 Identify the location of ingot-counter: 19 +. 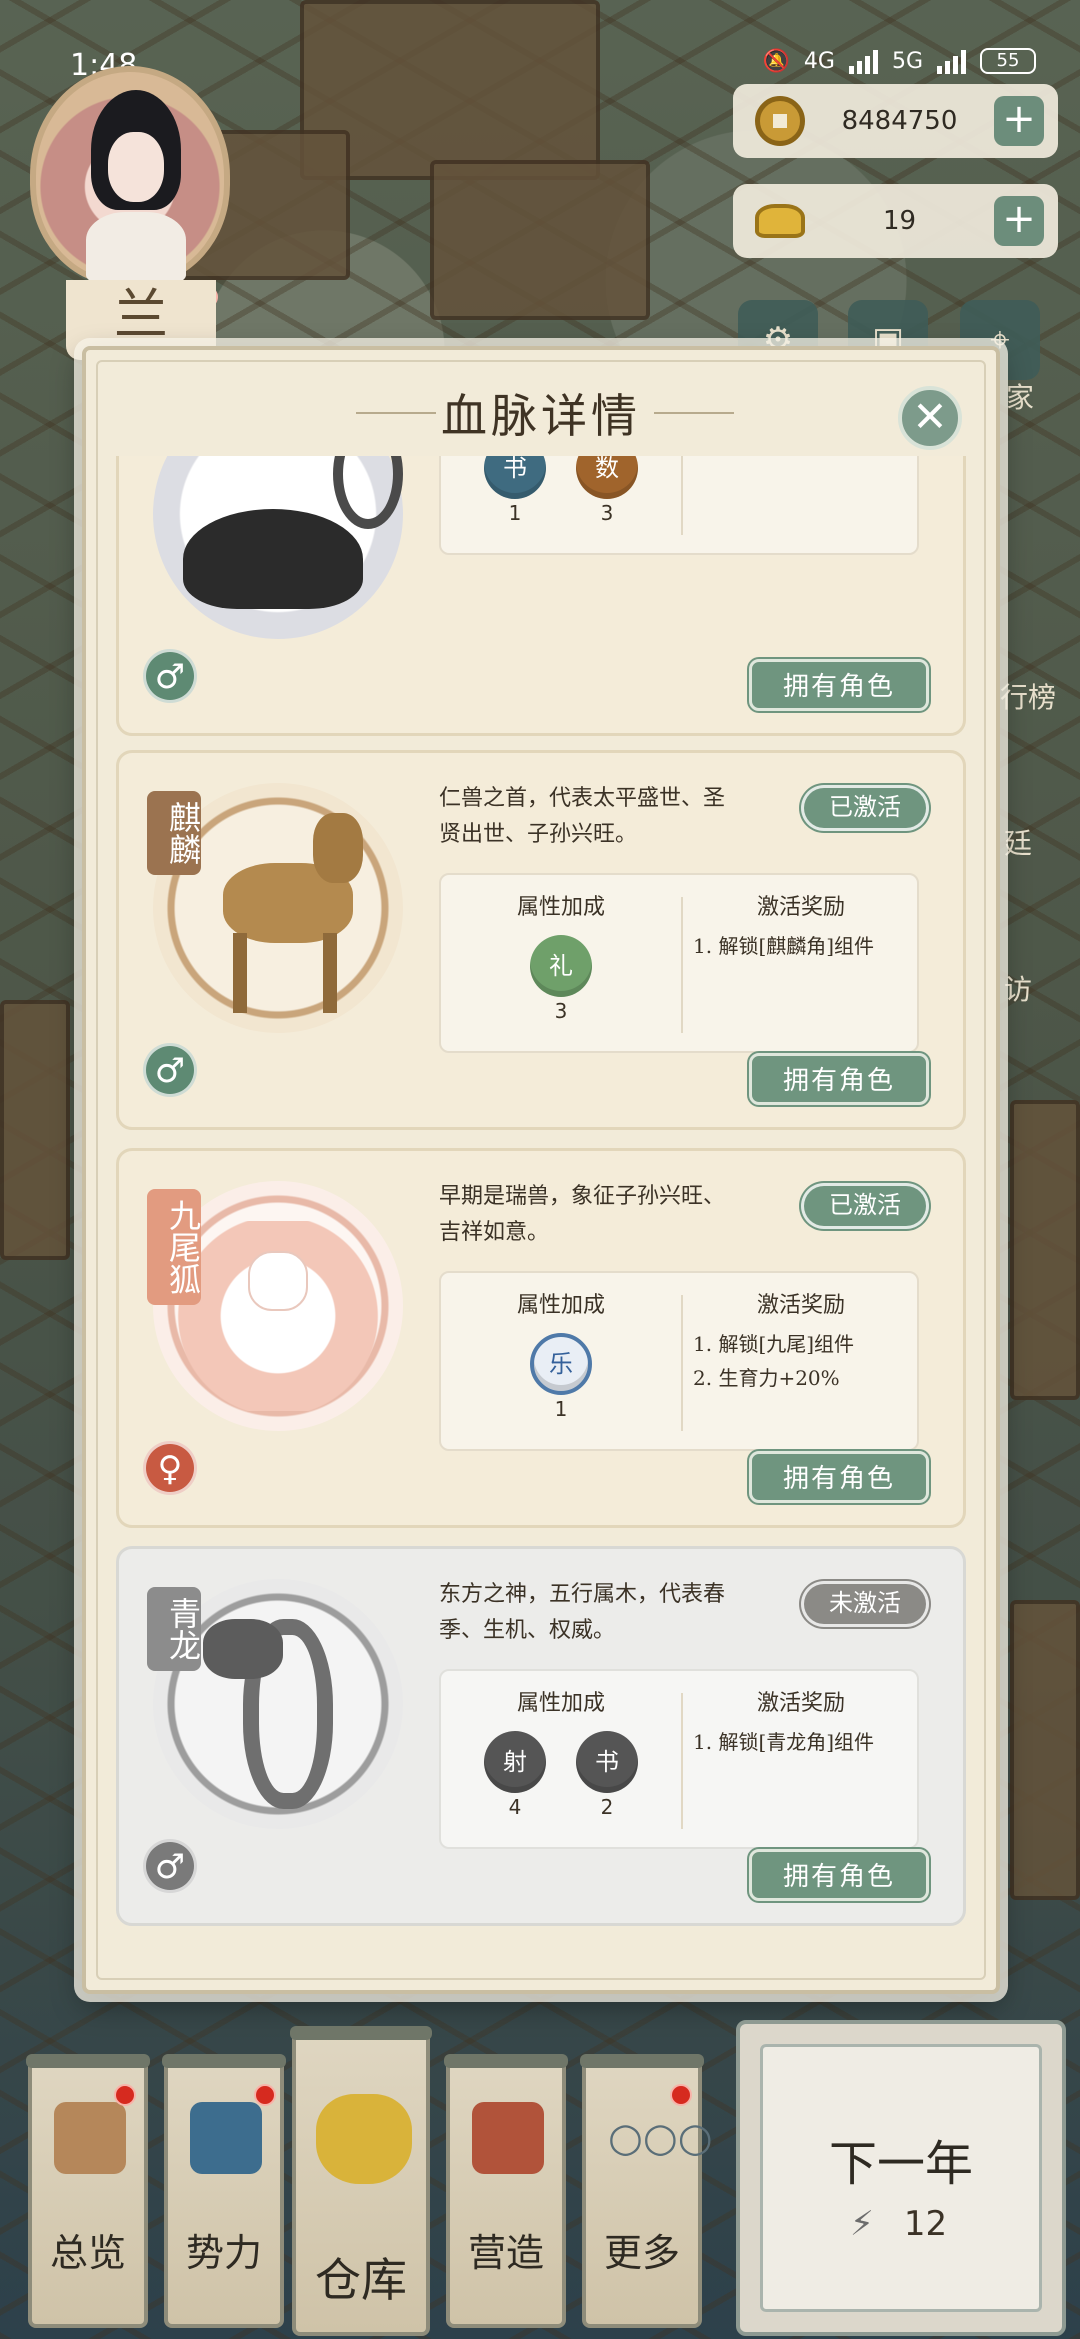
(895, 221).